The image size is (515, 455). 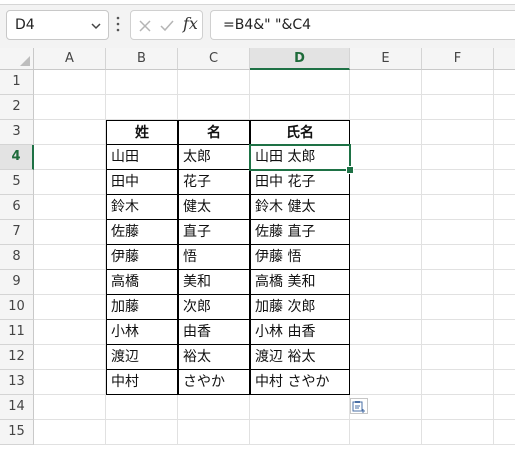 I want to click on table-cell: 加藤 次郎, so click(x=300, y=307).